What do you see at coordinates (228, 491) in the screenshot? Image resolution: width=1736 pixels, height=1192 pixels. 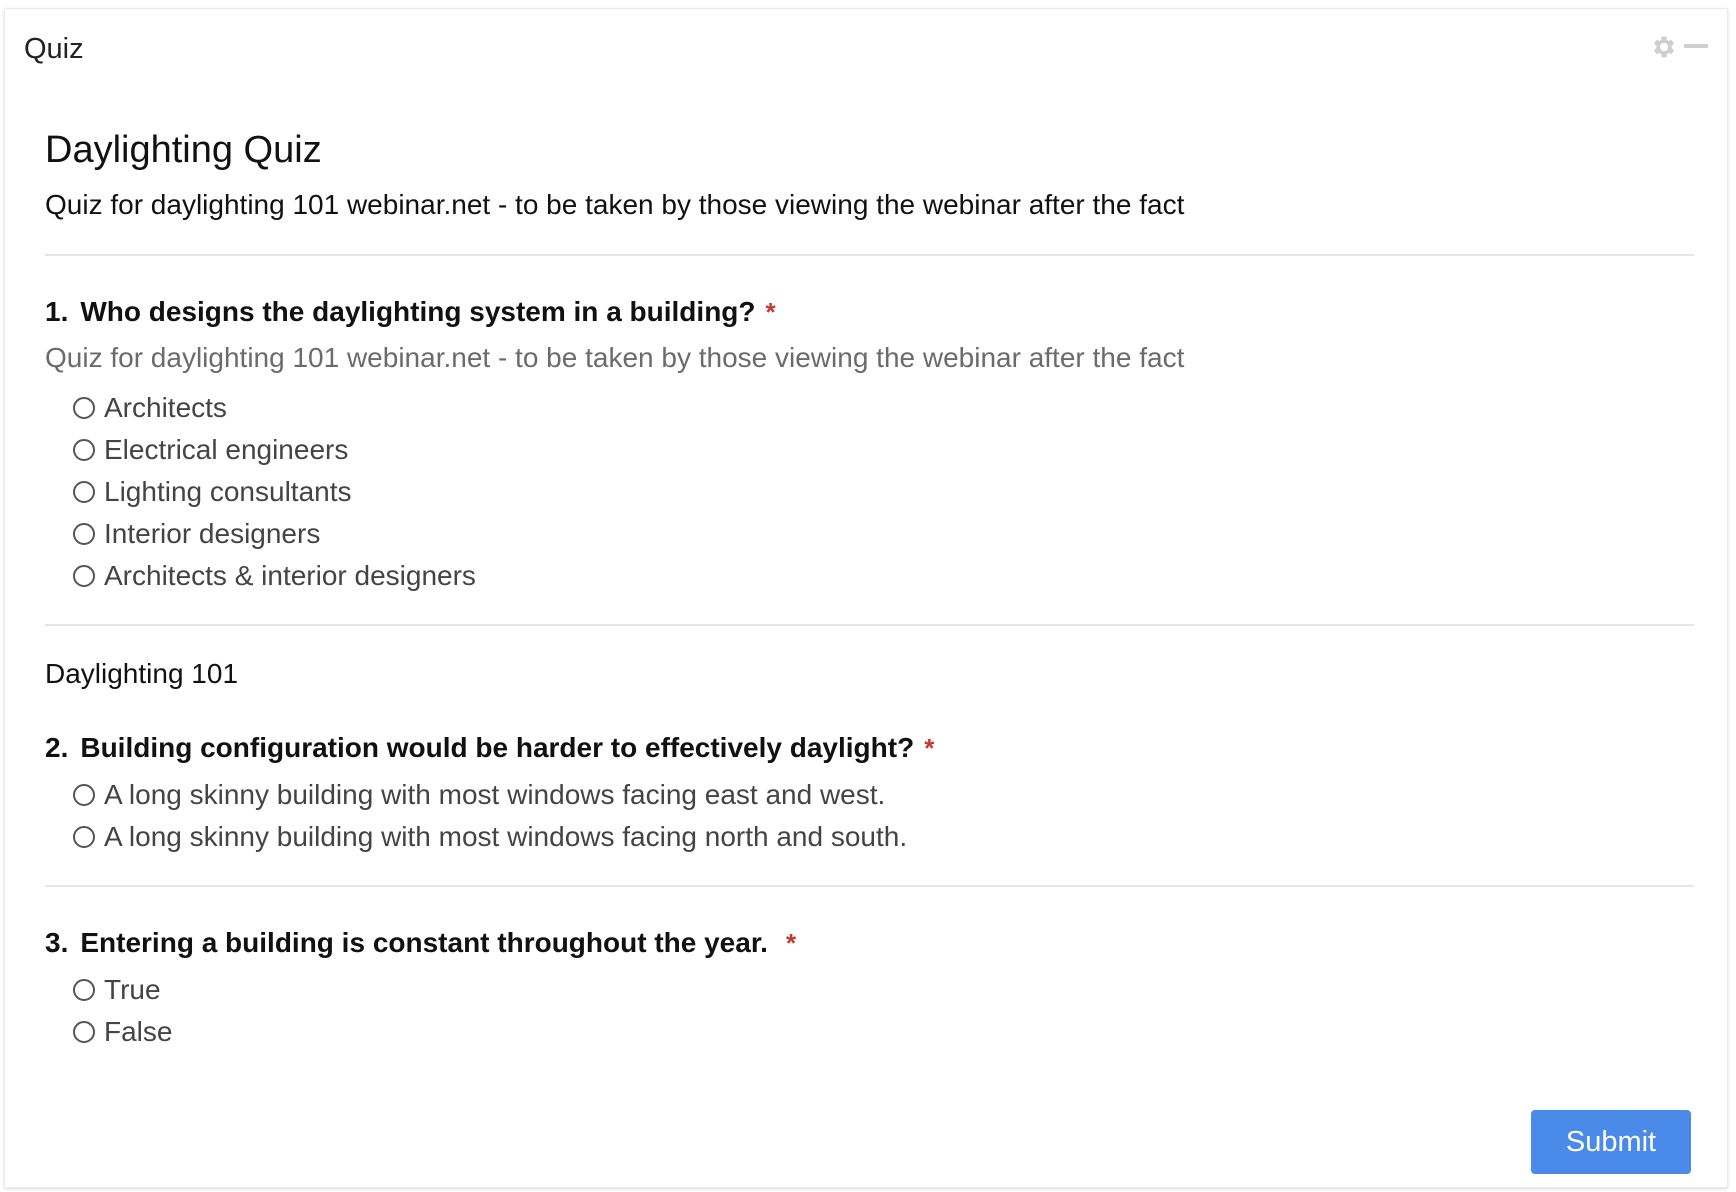 I see `option-label: Lighting consultants` at bounding box center [228, 491].